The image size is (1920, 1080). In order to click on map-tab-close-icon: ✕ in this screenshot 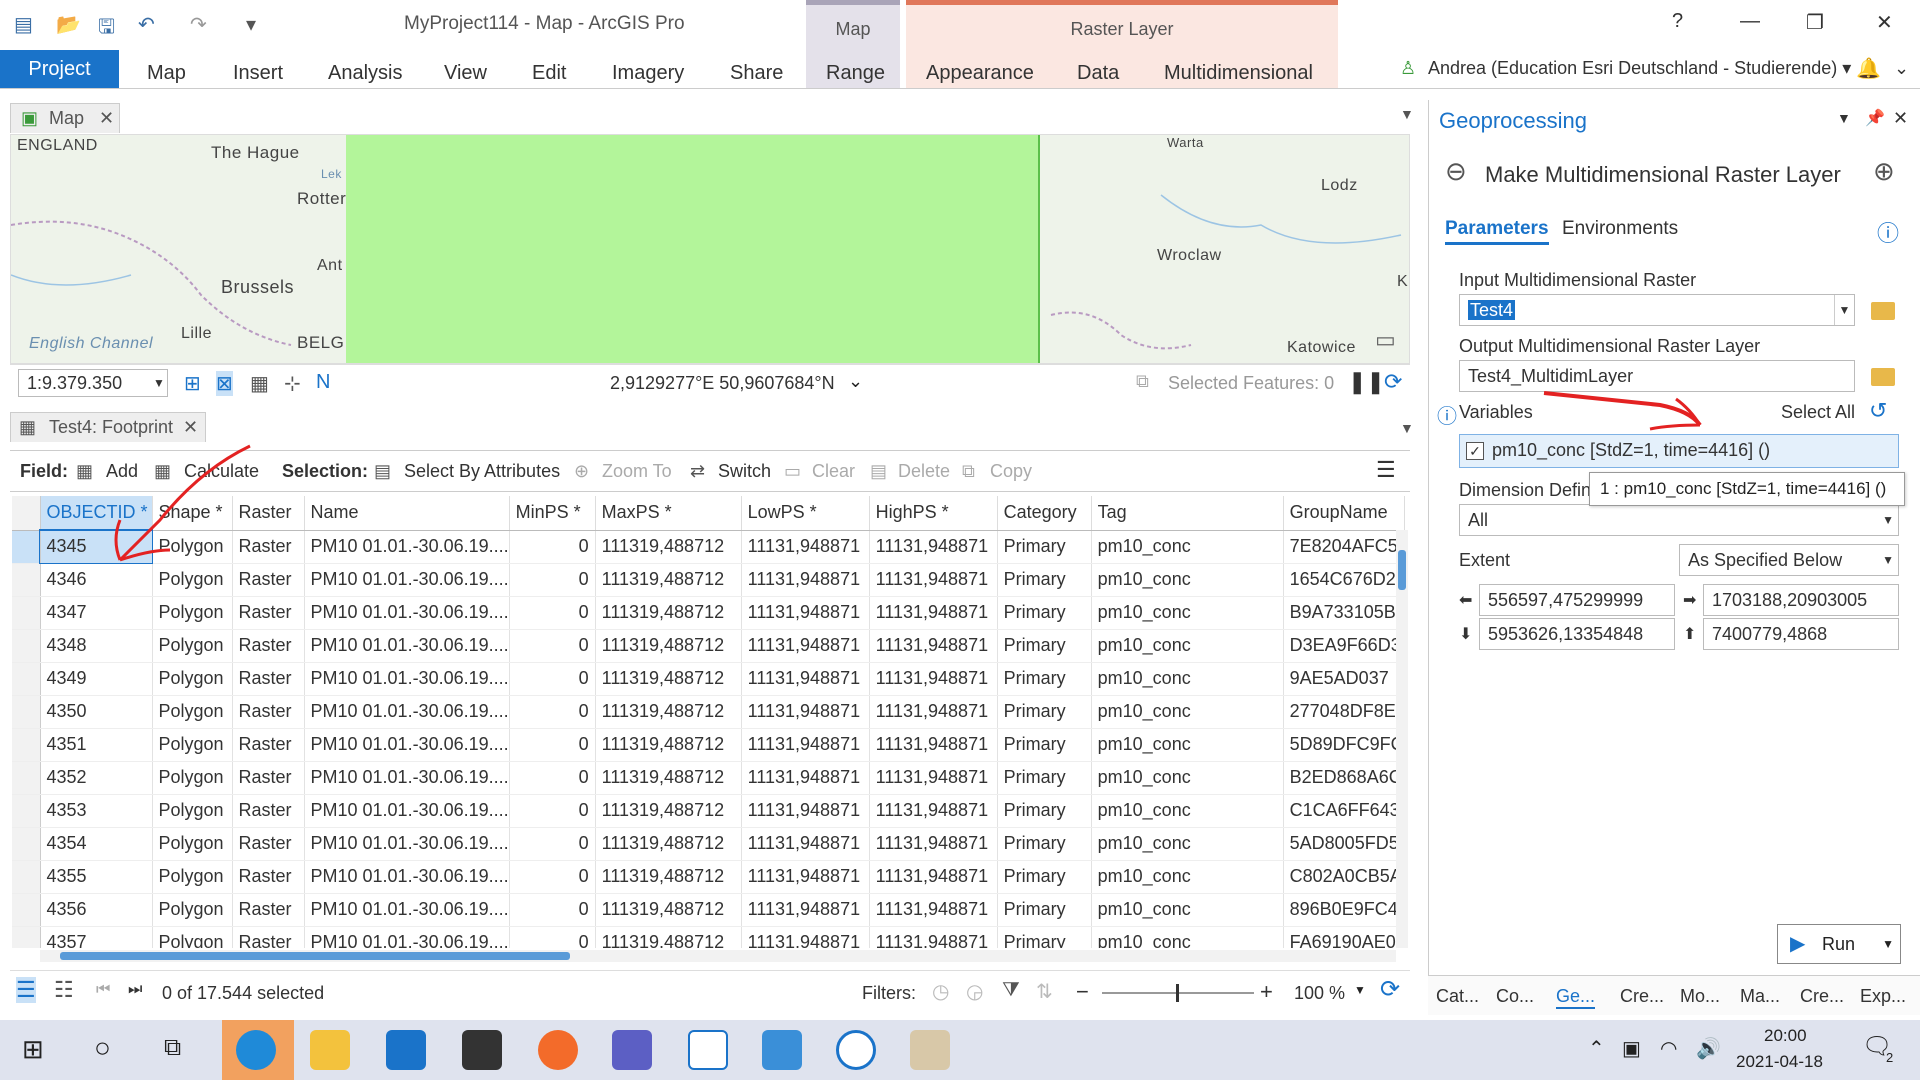, I will do `click(106, 118)`.